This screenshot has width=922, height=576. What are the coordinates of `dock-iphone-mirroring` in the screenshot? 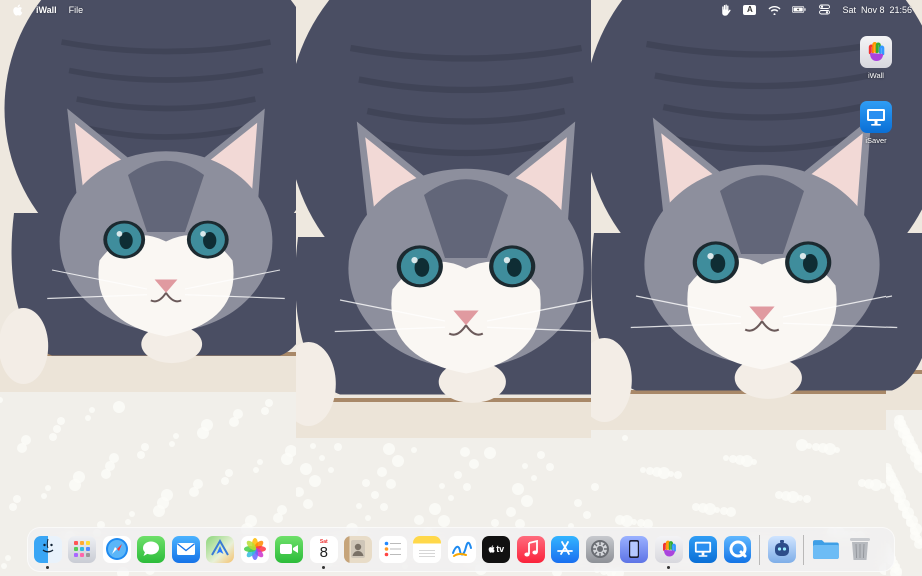 It's located at (634, 549).